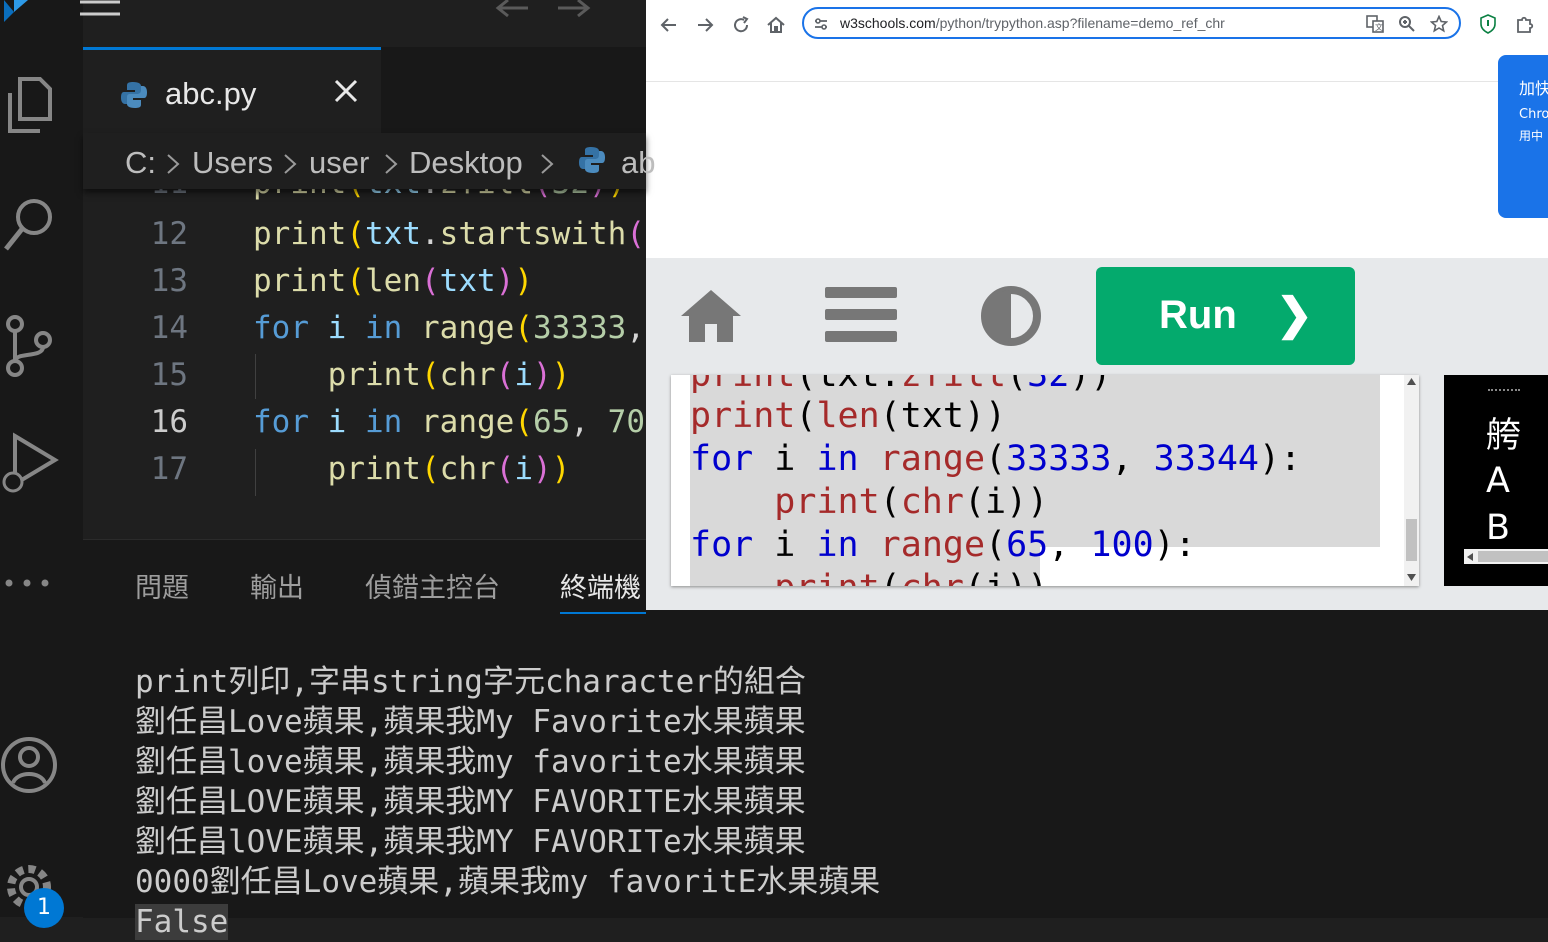 This screenshot has width=1548, height=942. I want to click on run-button: Run ❯, so click(1225, 316).